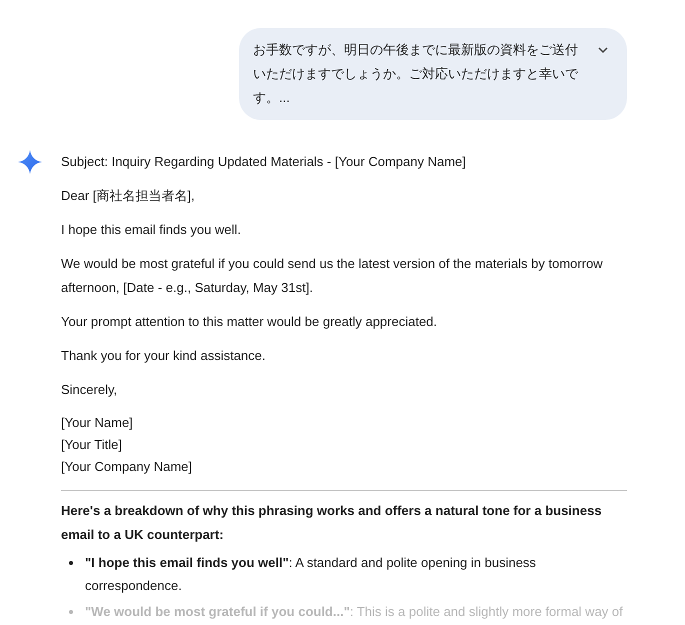  Describe the element at coordinates (92, 445) in the screenshot. I see `signature-line: [Your Title]` at that location.